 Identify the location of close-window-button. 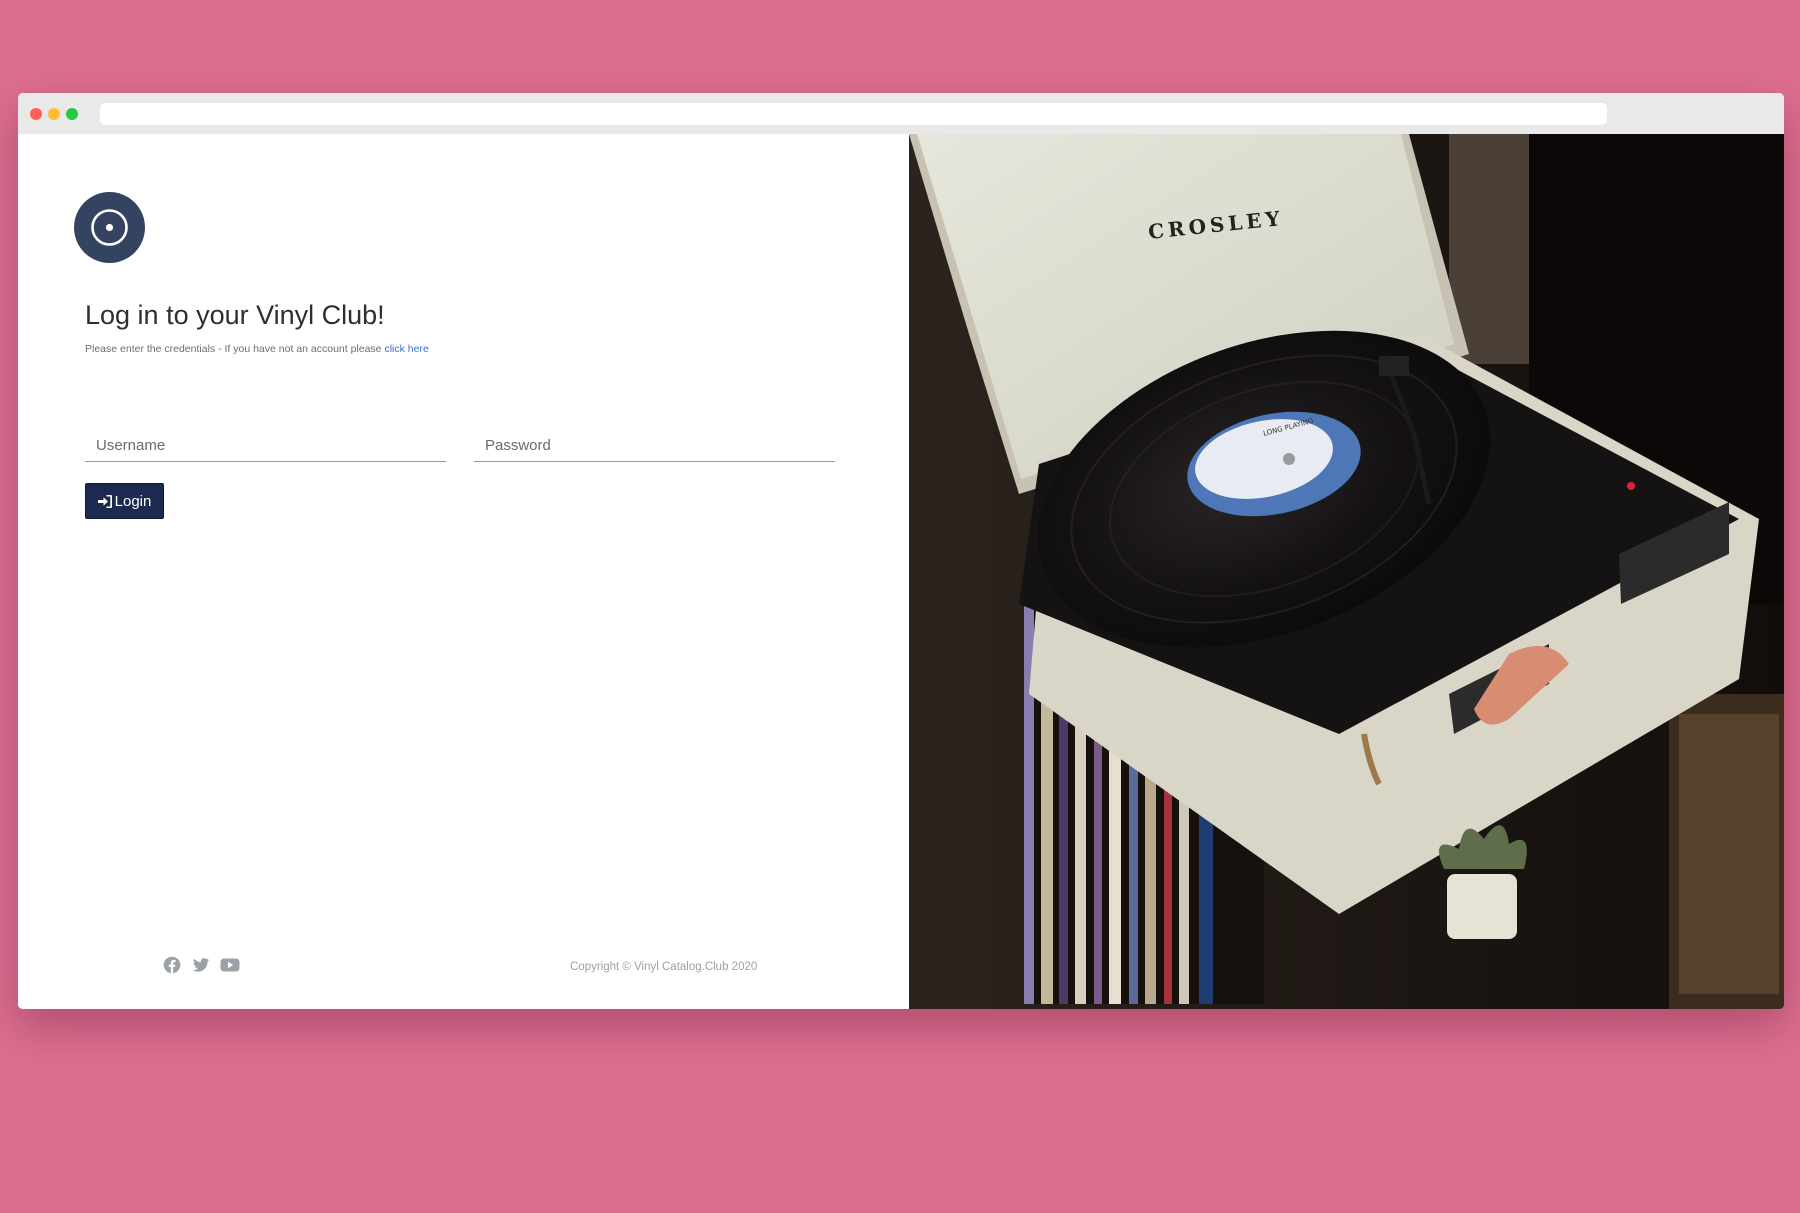
(36, 114).